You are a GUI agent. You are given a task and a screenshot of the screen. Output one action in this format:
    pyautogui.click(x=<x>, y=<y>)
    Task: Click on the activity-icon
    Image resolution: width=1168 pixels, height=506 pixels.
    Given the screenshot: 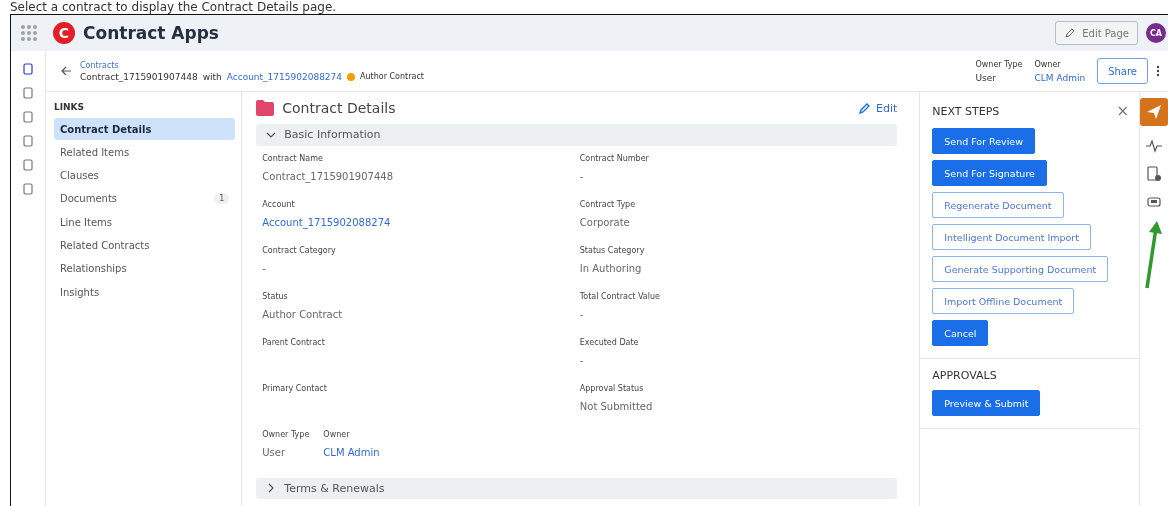 What is the action you would take?
    pyautogui.click(x=1154, y=146)
    